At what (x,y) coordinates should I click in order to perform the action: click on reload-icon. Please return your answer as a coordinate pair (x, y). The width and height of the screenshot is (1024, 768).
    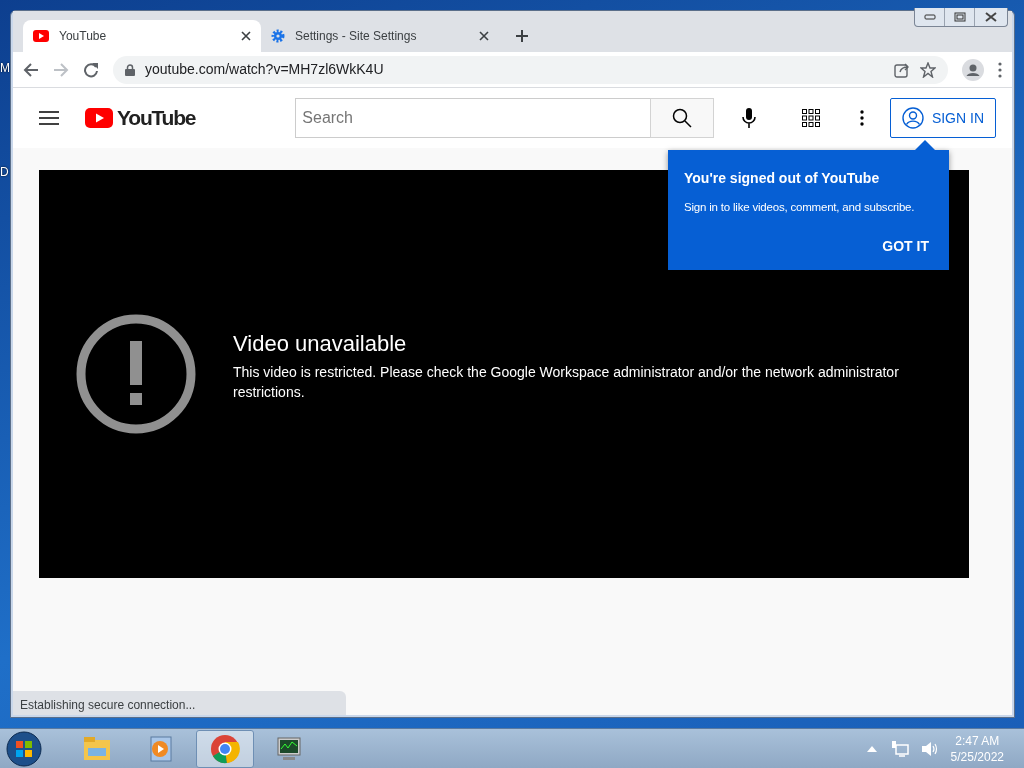
    Looking at the image, I should click on (91, 69).